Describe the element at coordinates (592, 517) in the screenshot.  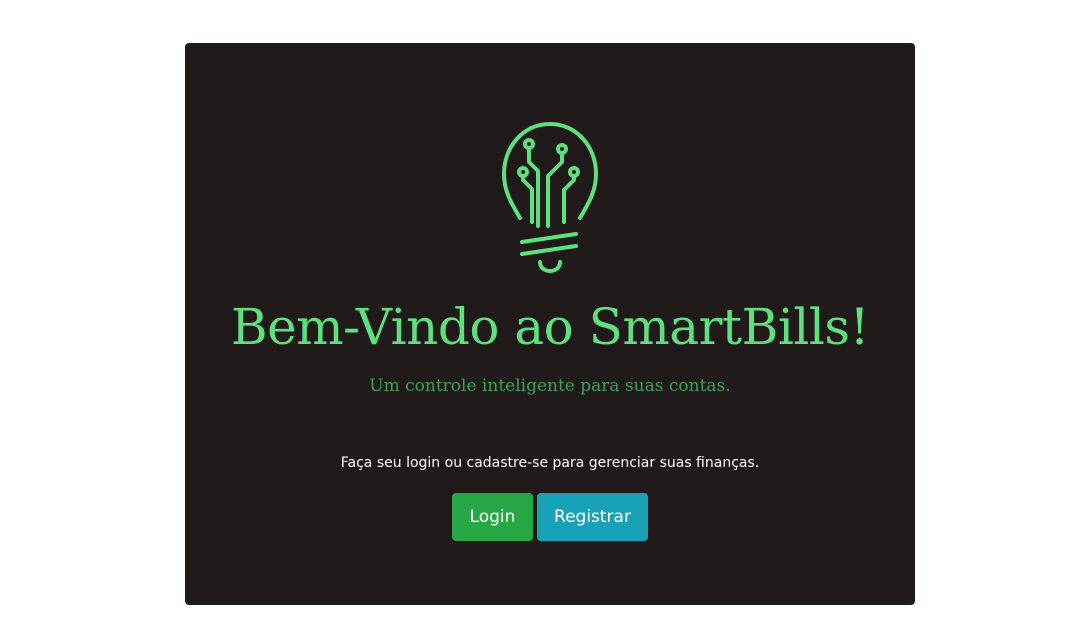
I see `register-button: Registrar` at that location.